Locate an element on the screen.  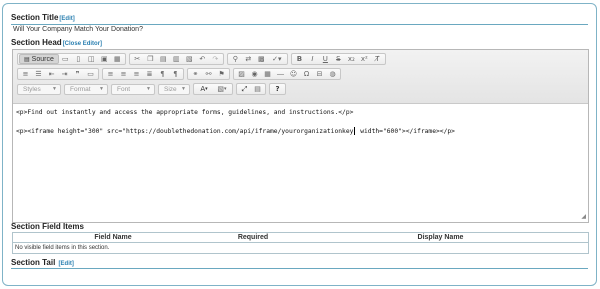
toolbar-group-basicstyles: B I U S x₂ x² T̸ is located at coordinates (338, 59).